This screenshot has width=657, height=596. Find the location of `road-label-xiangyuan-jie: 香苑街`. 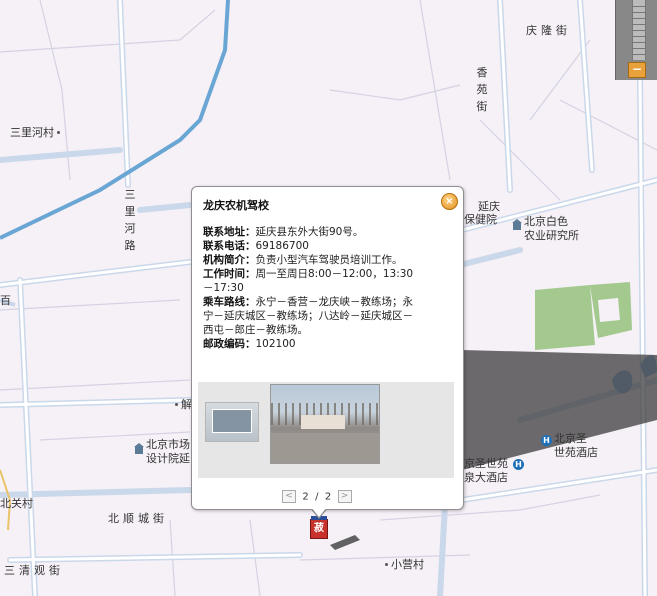

road-label-xiangyuan-jie: 香苑街 is located at coordinates (482, 89).